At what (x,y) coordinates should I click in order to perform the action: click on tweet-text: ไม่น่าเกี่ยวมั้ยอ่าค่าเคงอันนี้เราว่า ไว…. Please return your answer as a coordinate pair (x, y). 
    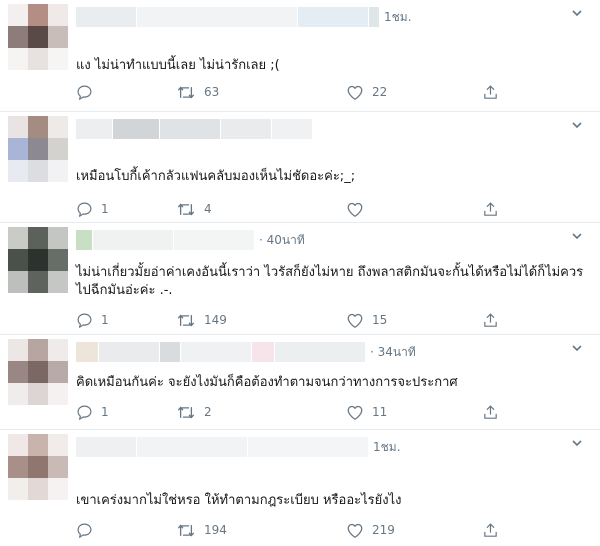
    Looking at the image, I should click on (330, 281).